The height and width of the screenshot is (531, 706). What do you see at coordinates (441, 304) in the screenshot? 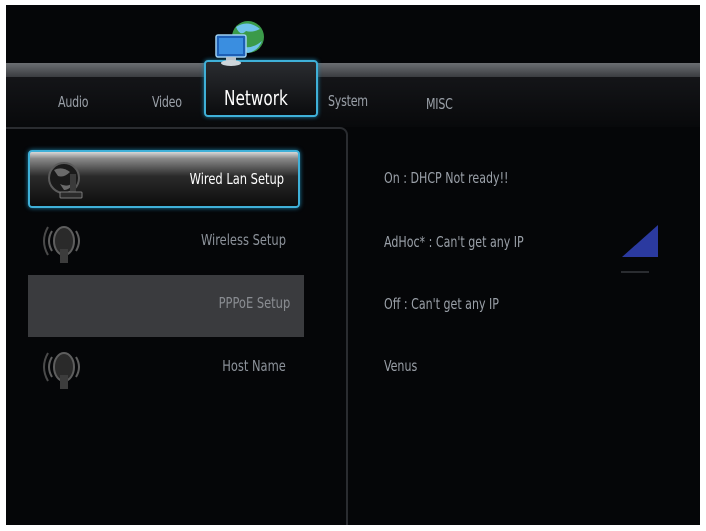
I see `pppoe-status: Off : Can't get any IP` at bounding box center [441, 304].